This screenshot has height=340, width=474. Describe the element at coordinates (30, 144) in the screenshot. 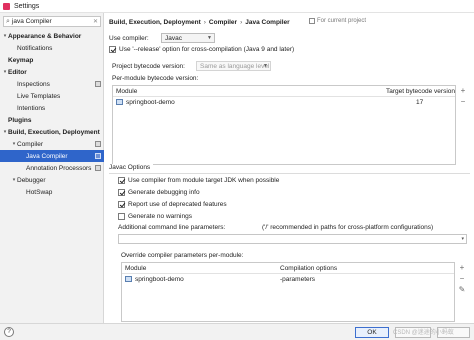

I see `sidebar-item-label: Compiler` at that location.